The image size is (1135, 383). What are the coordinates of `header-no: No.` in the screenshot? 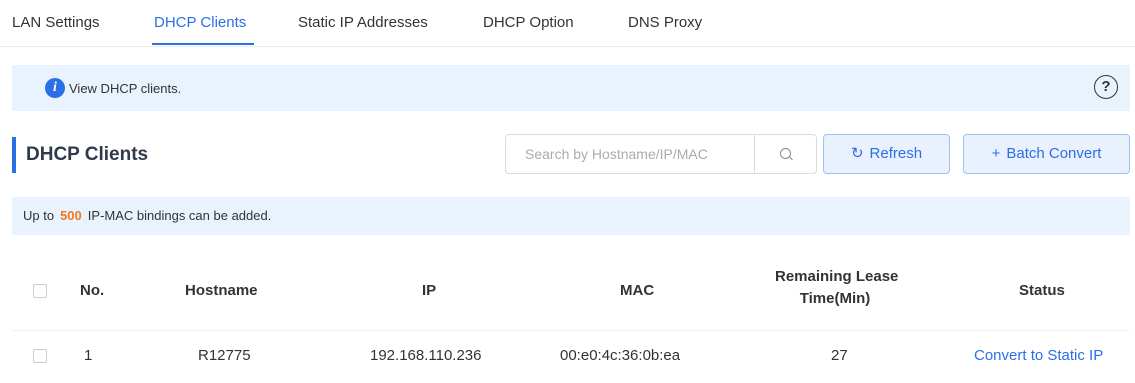 It's located at (92, 290).